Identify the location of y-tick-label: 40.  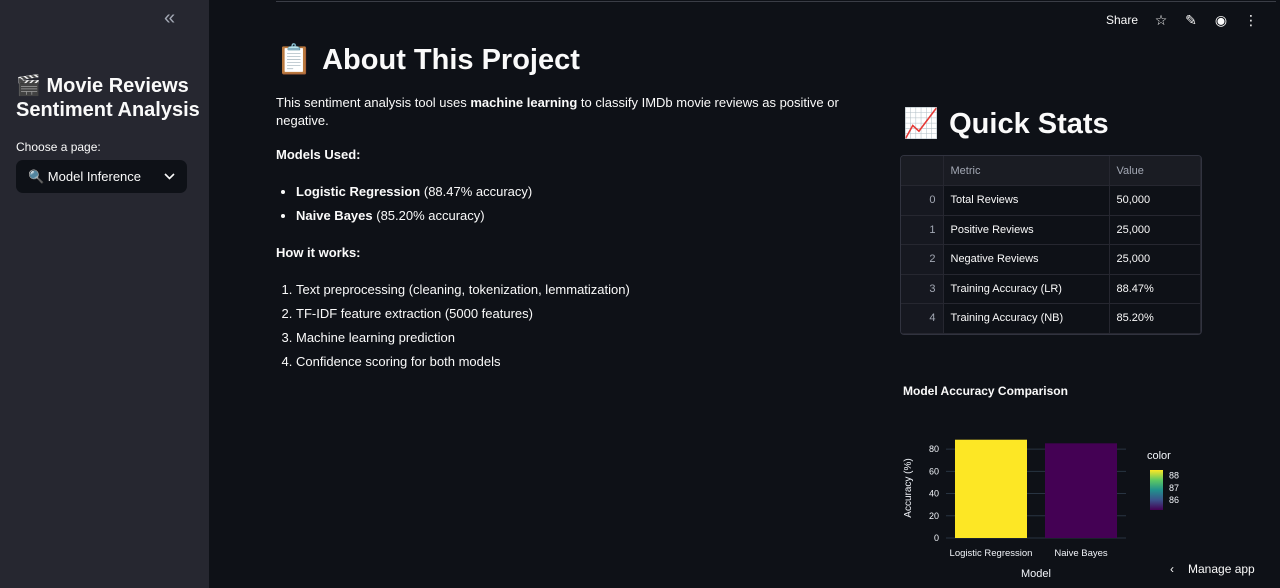
(934, 494).